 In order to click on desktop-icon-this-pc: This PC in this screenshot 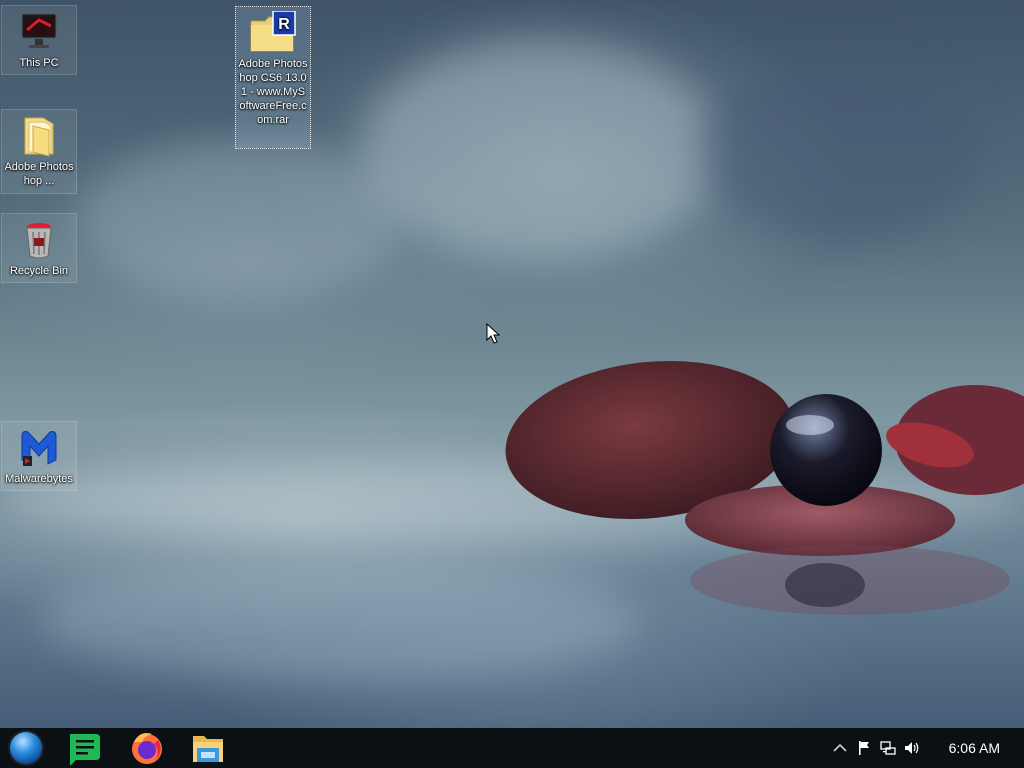, I will do `click(39, 40)`.